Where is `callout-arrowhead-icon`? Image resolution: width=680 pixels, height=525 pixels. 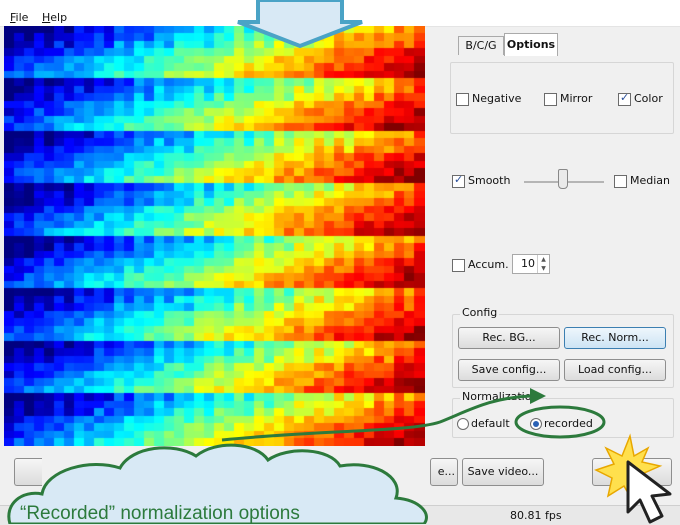
callout-arrowhead-icon is located at coordinates (538, 396).